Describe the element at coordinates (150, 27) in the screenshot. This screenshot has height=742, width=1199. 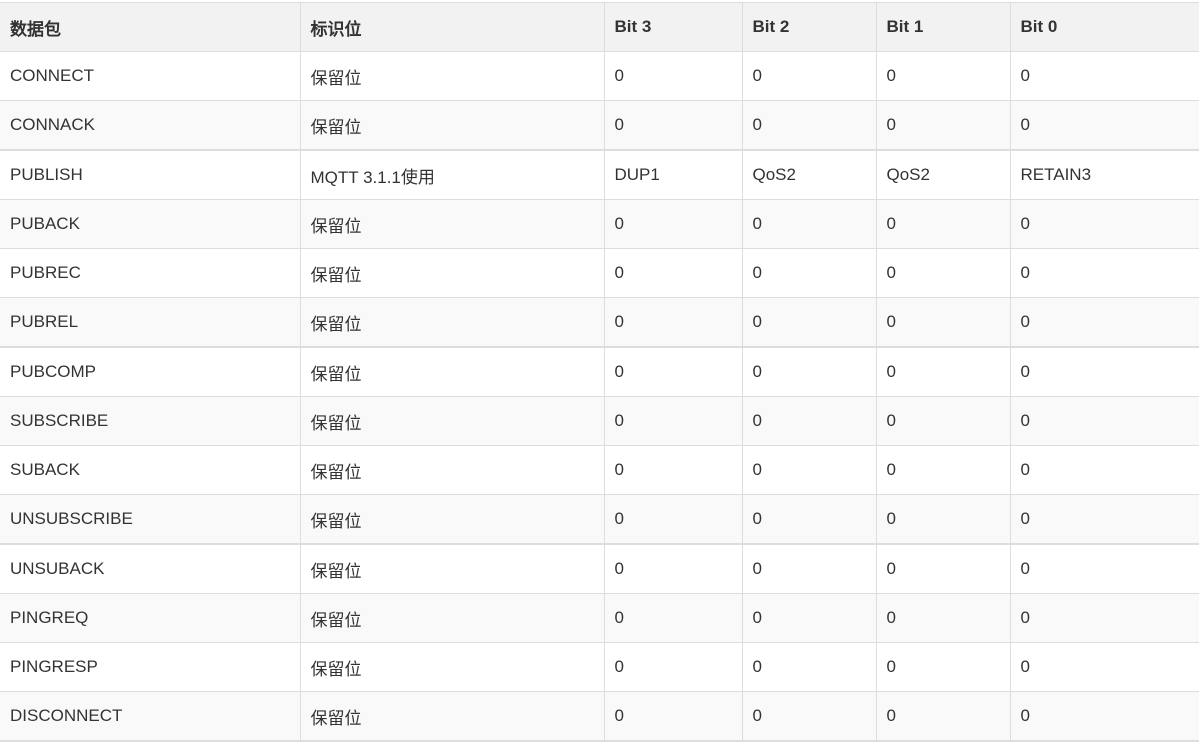
I see `header-packet: 数据包` at that location.